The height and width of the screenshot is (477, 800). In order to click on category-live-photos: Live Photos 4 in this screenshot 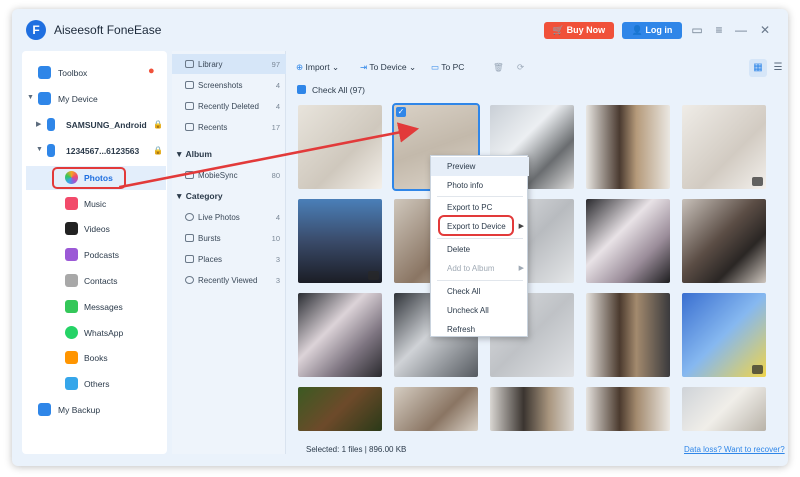, I will do `click(229, 217)`.